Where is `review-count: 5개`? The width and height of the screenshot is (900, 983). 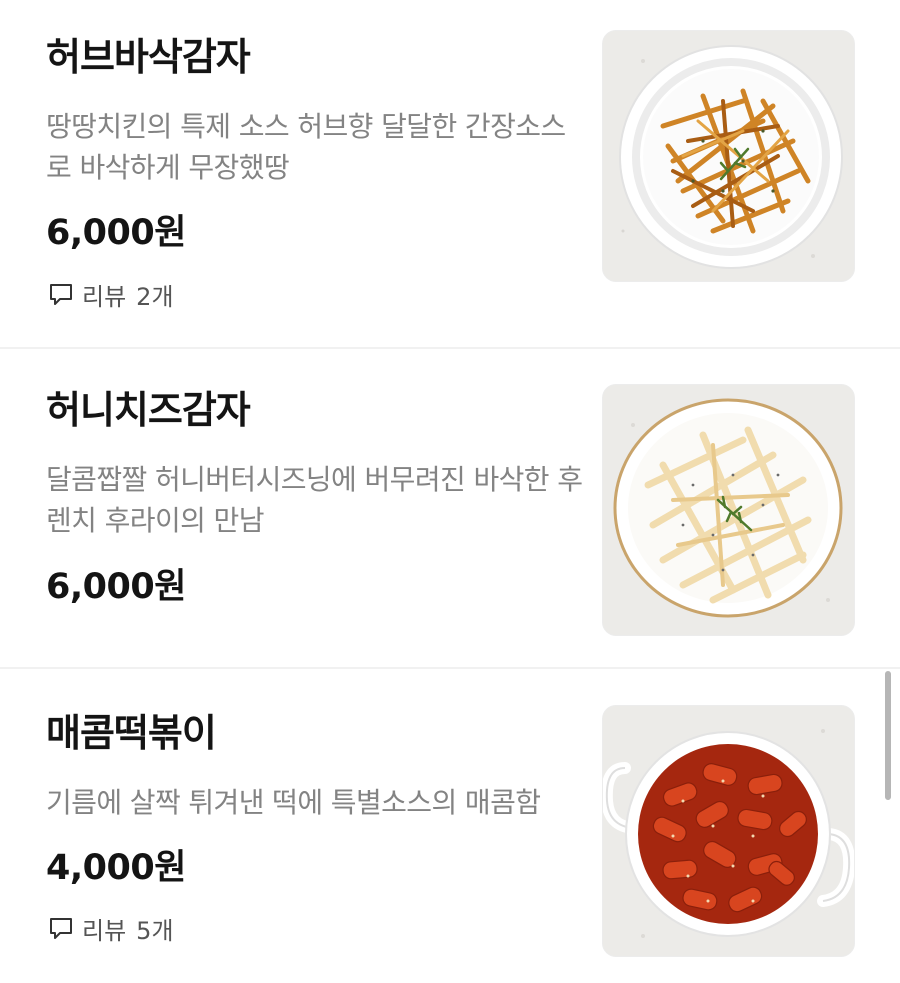
review-count: 5개 is located at coordinates (155, 930).